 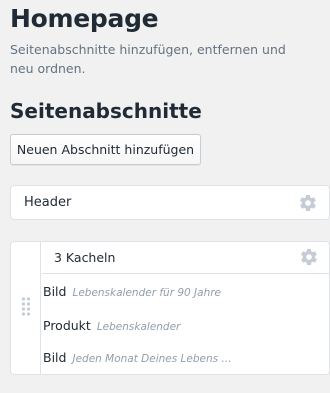 I want to click on header-section-card: Header, so click(x=170, y=202).